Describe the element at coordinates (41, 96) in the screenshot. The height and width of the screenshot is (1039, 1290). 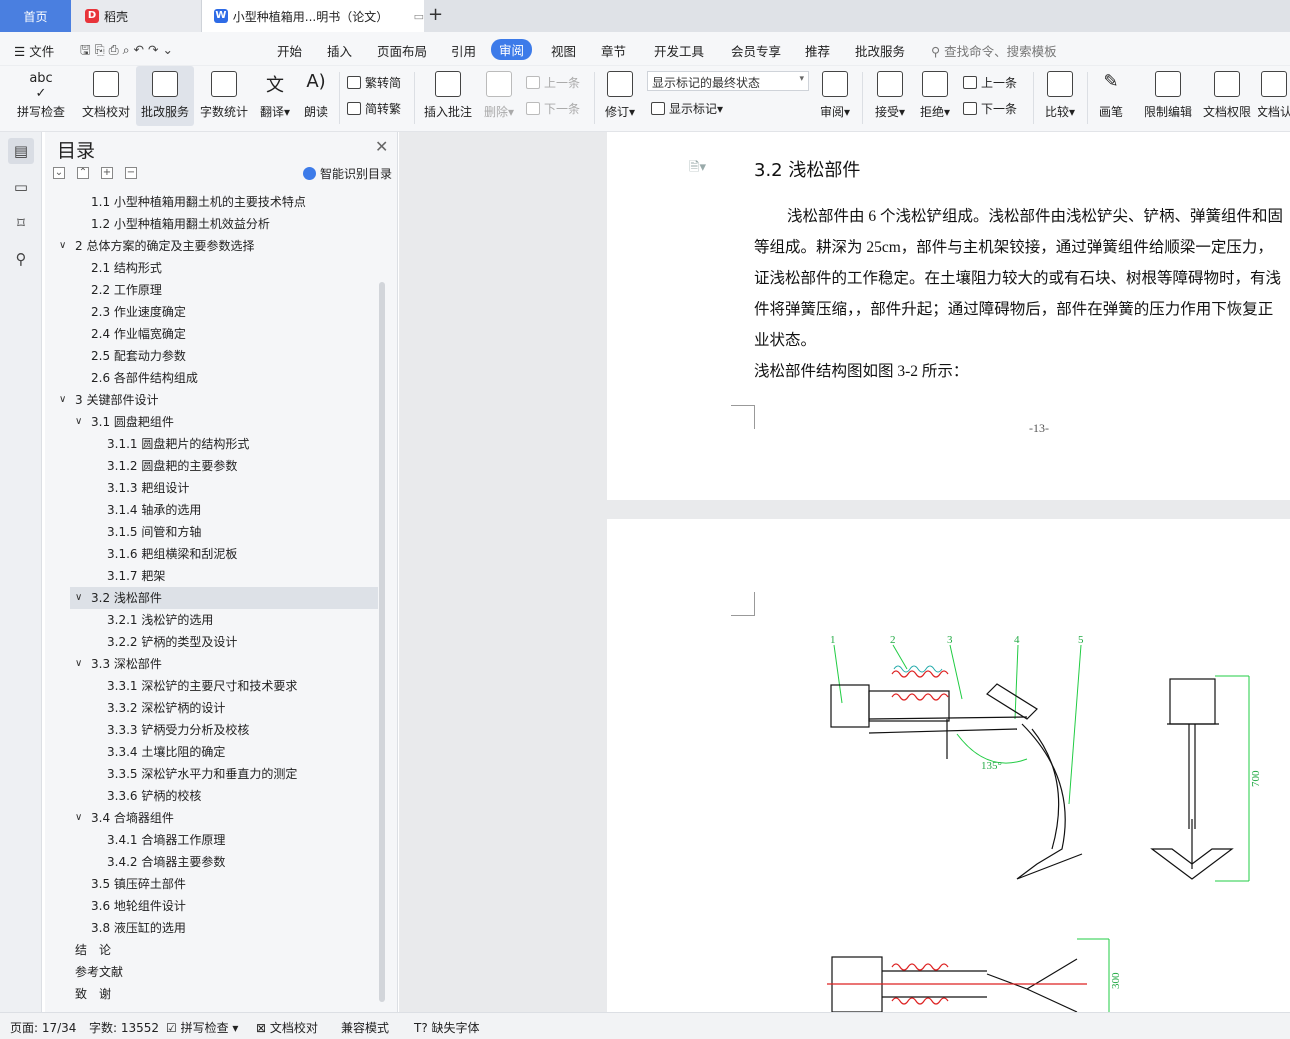
I see `spell-check-button: abc ✓ 拼写检查` at that location.